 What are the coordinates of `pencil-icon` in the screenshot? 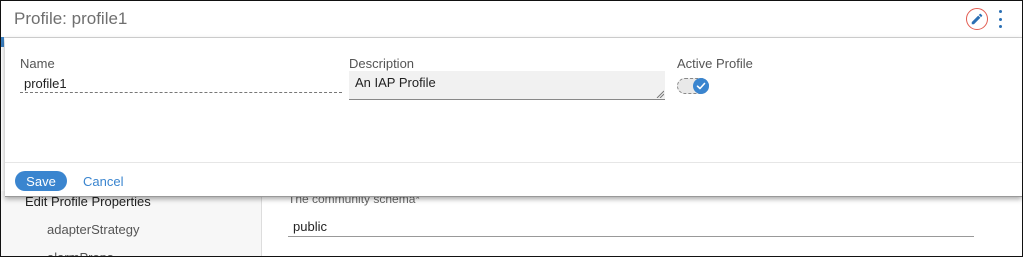 It's located at (977, 19).